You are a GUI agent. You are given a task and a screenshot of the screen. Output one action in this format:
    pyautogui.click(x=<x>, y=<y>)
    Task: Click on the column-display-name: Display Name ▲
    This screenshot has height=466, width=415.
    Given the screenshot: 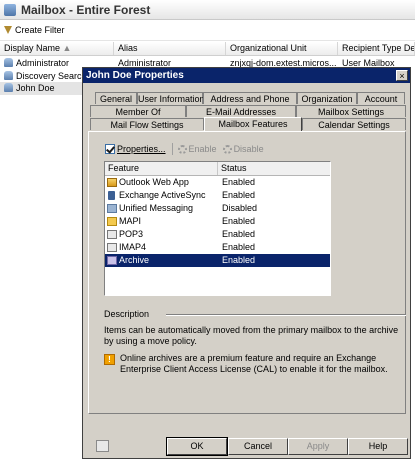 What is the action you would take?
    pyautogui.click(x=57, y=48)
    